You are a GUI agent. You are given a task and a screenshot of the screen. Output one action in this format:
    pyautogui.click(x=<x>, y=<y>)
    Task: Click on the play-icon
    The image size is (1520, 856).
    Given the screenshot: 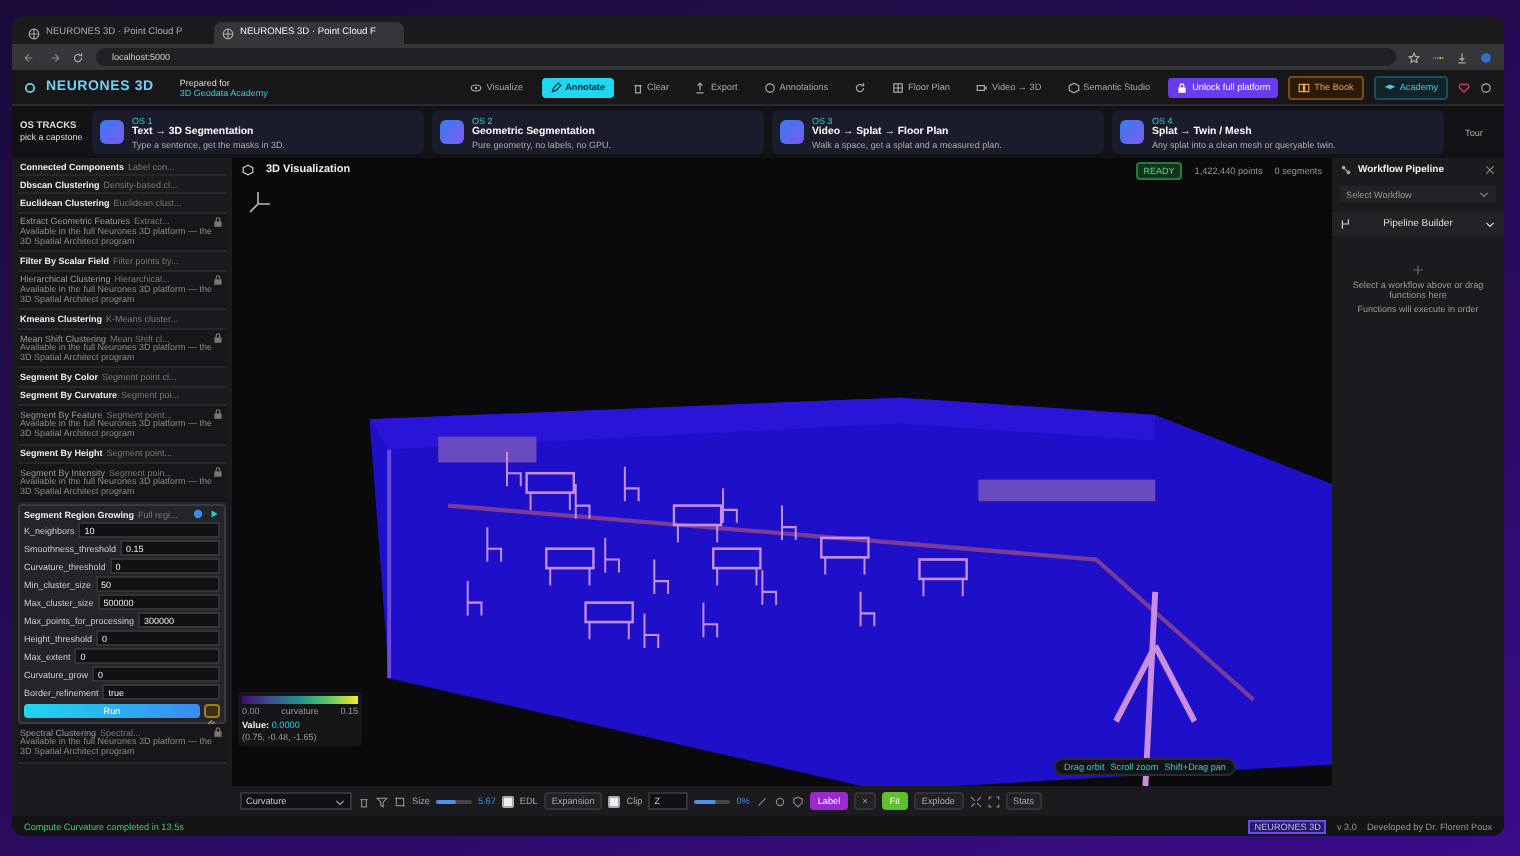 What is the action you would take?
    pyautogui.click(x=214, y=514)
    